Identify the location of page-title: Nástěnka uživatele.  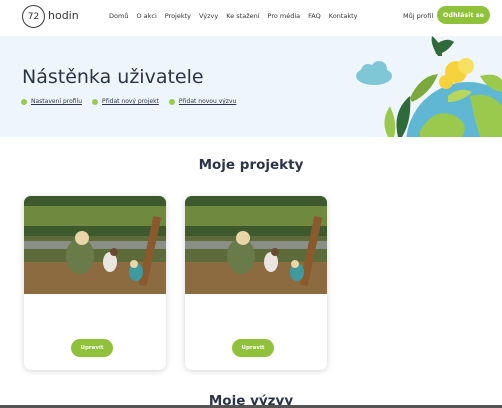
(113, 77).